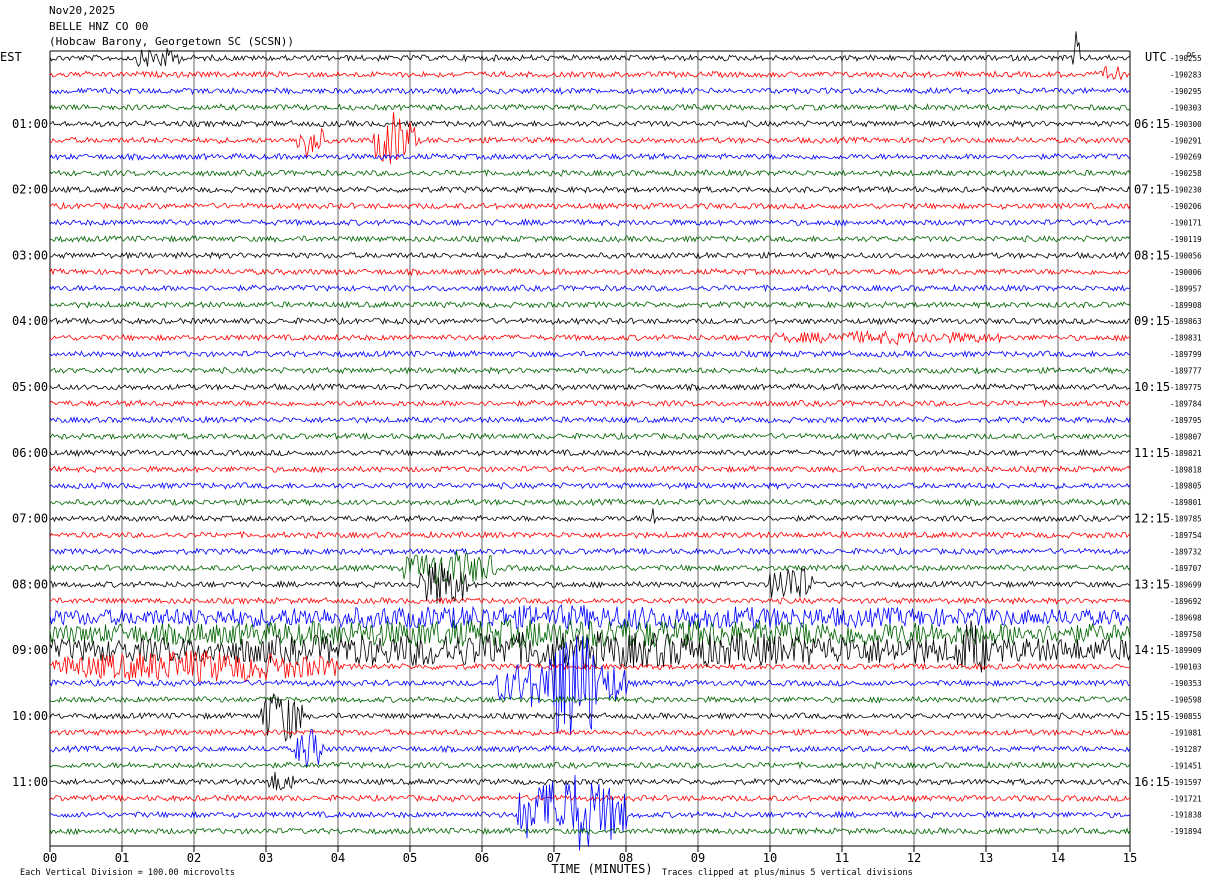  I want to click on dc-offset-label: -189821, so click(1186, 453).